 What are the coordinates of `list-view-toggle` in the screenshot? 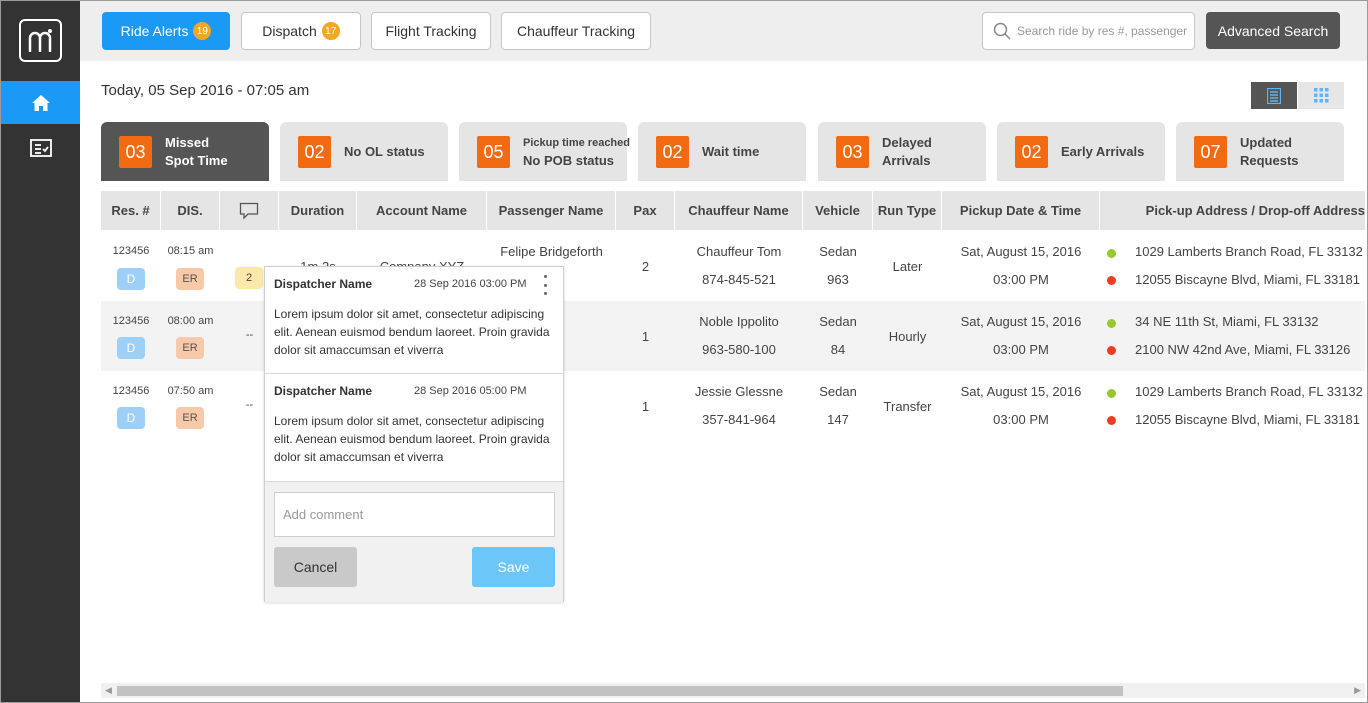 It's located at (1274, 95).